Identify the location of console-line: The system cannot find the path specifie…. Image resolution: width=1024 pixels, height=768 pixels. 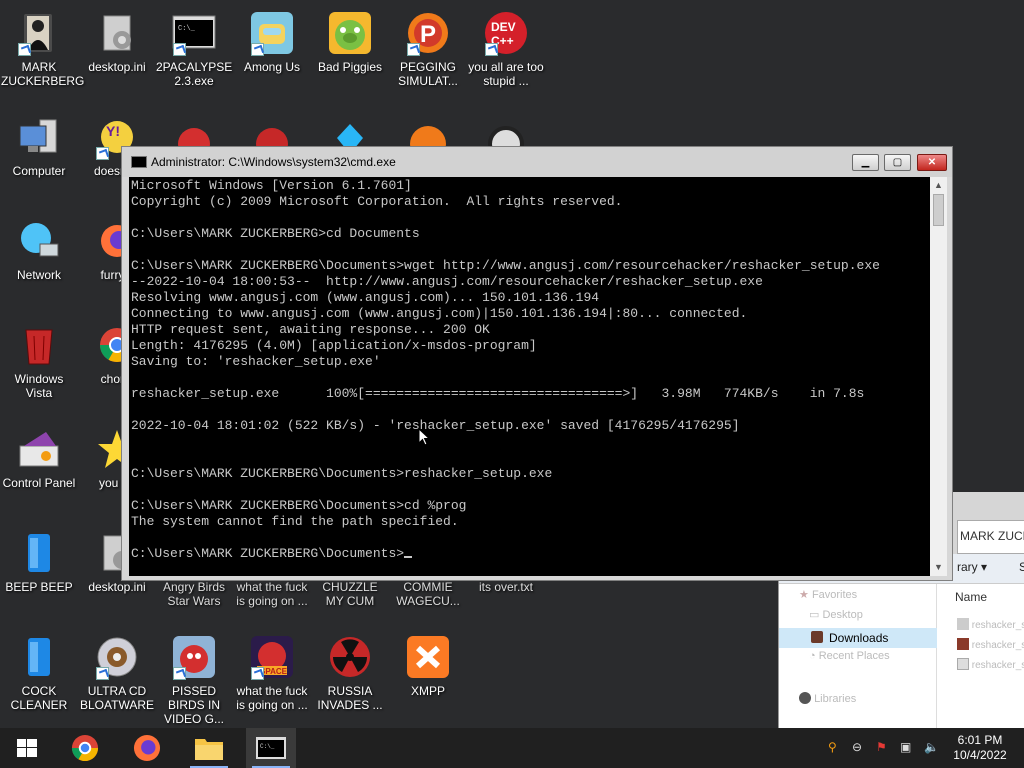
(295, 521).